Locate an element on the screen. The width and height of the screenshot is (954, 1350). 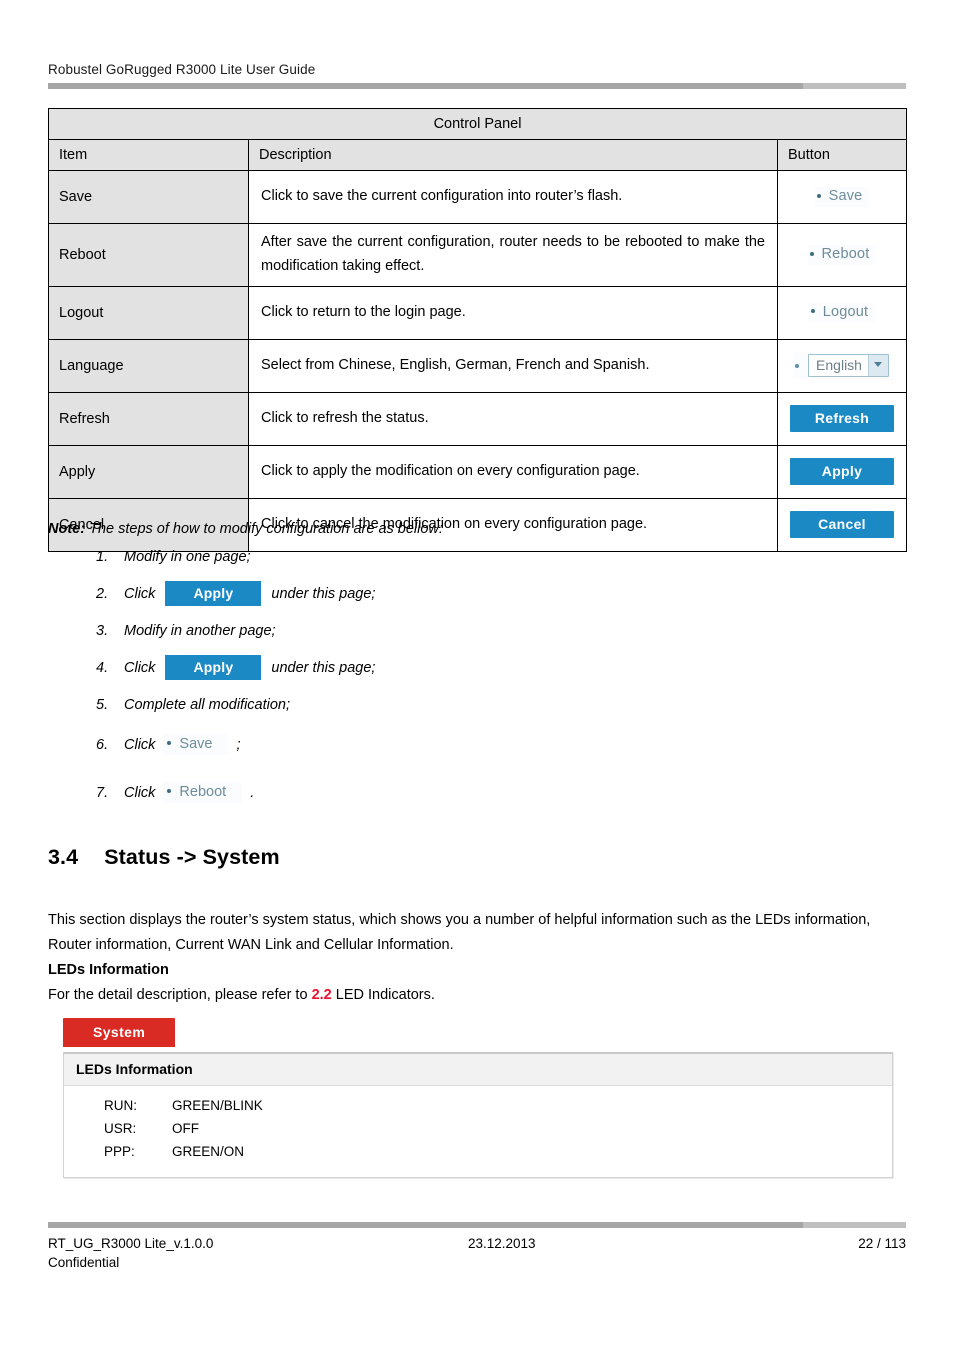
section-number: 3.4 is located at coordinates (63, 857).